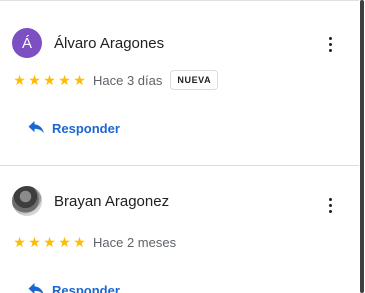 The height and width of the screenshot is (293, 365). I want to click on review-header: Á Álvaro Aragones, so click(88, 43).